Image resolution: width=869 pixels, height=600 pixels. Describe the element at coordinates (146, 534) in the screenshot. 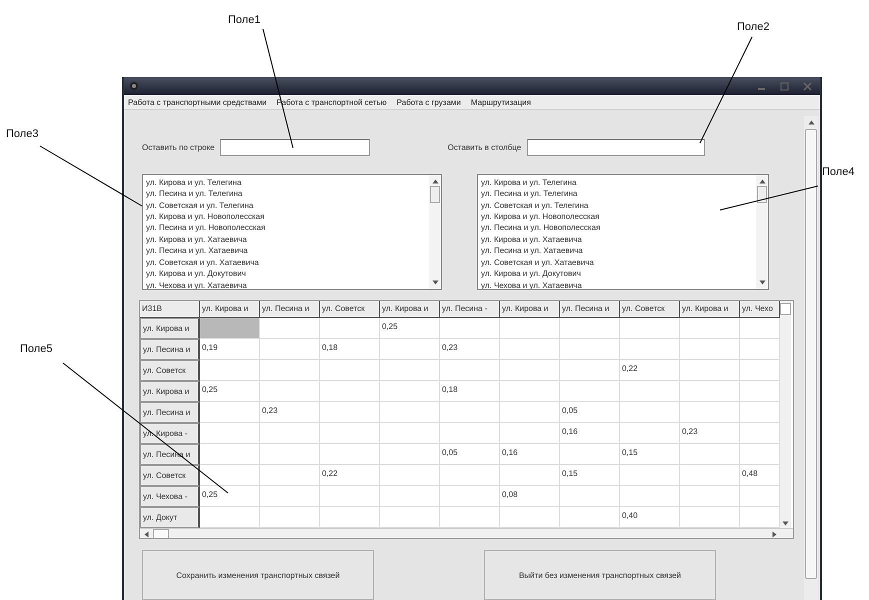

I see `scroll-left-icon` at that location.